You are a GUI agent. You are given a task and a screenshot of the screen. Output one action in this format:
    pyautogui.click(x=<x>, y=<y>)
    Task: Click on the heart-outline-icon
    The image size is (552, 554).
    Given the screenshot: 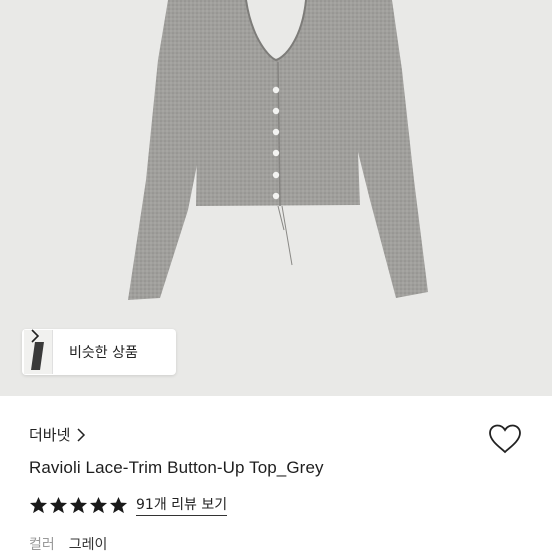 What is the action you would take?
    pyautogui.click(x=505, y=439)
    